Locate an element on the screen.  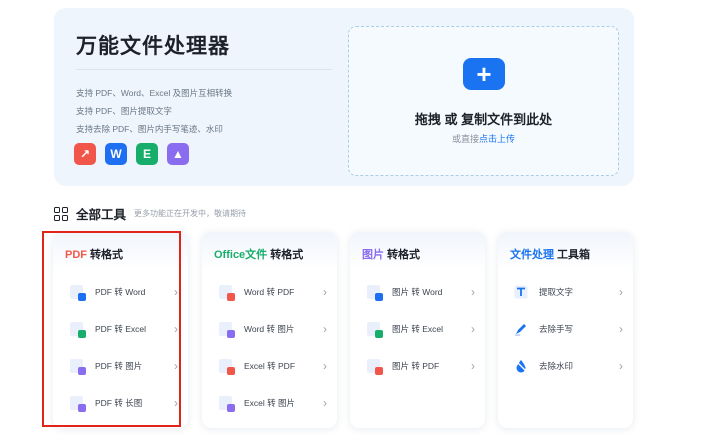
text-extract-icon is located at coordinates (521, 292).